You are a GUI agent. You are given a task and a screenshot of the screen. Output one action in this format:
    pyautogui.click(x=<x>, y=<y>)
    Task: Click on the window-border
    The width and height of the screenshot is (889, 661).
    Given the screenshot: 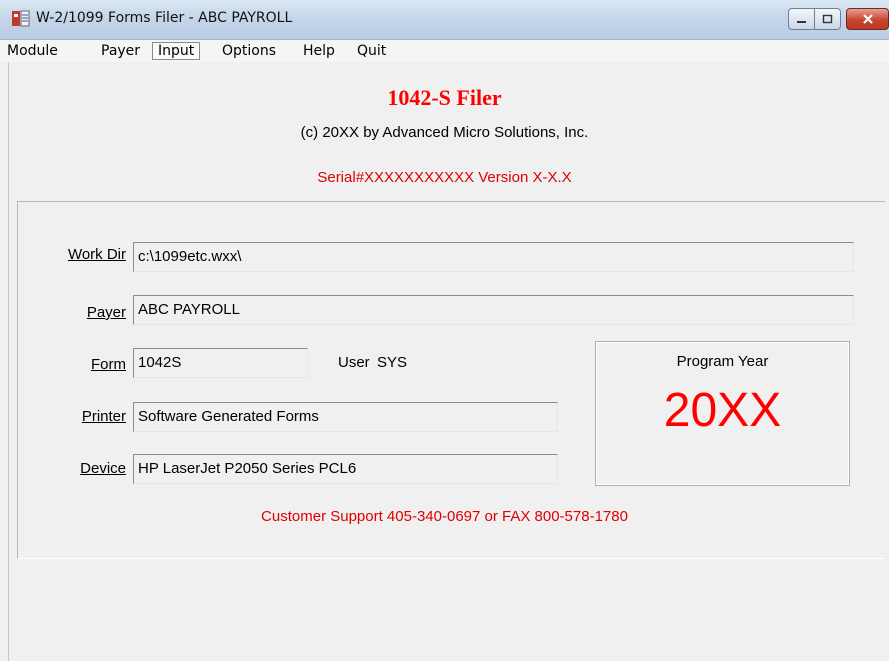 What is the action you would take?
    pyautogui.click(x=8, y=361)
    